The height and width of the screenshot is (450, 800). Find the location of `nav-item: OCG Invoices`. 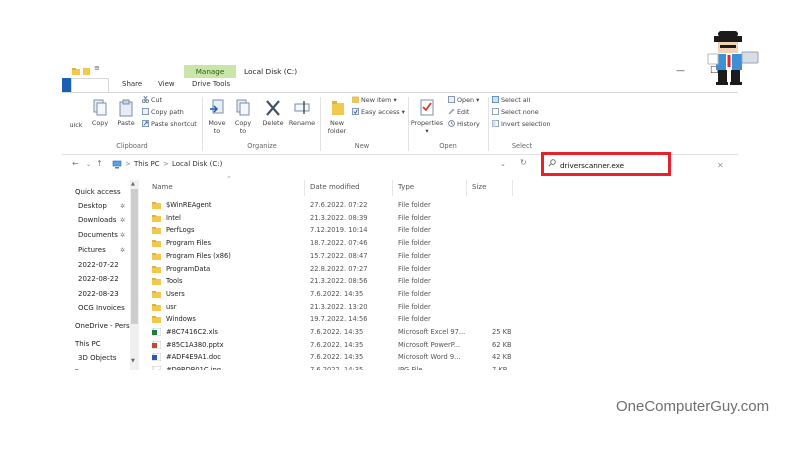

nav-item: OCG Invoices is located at coordinates (101, 308).